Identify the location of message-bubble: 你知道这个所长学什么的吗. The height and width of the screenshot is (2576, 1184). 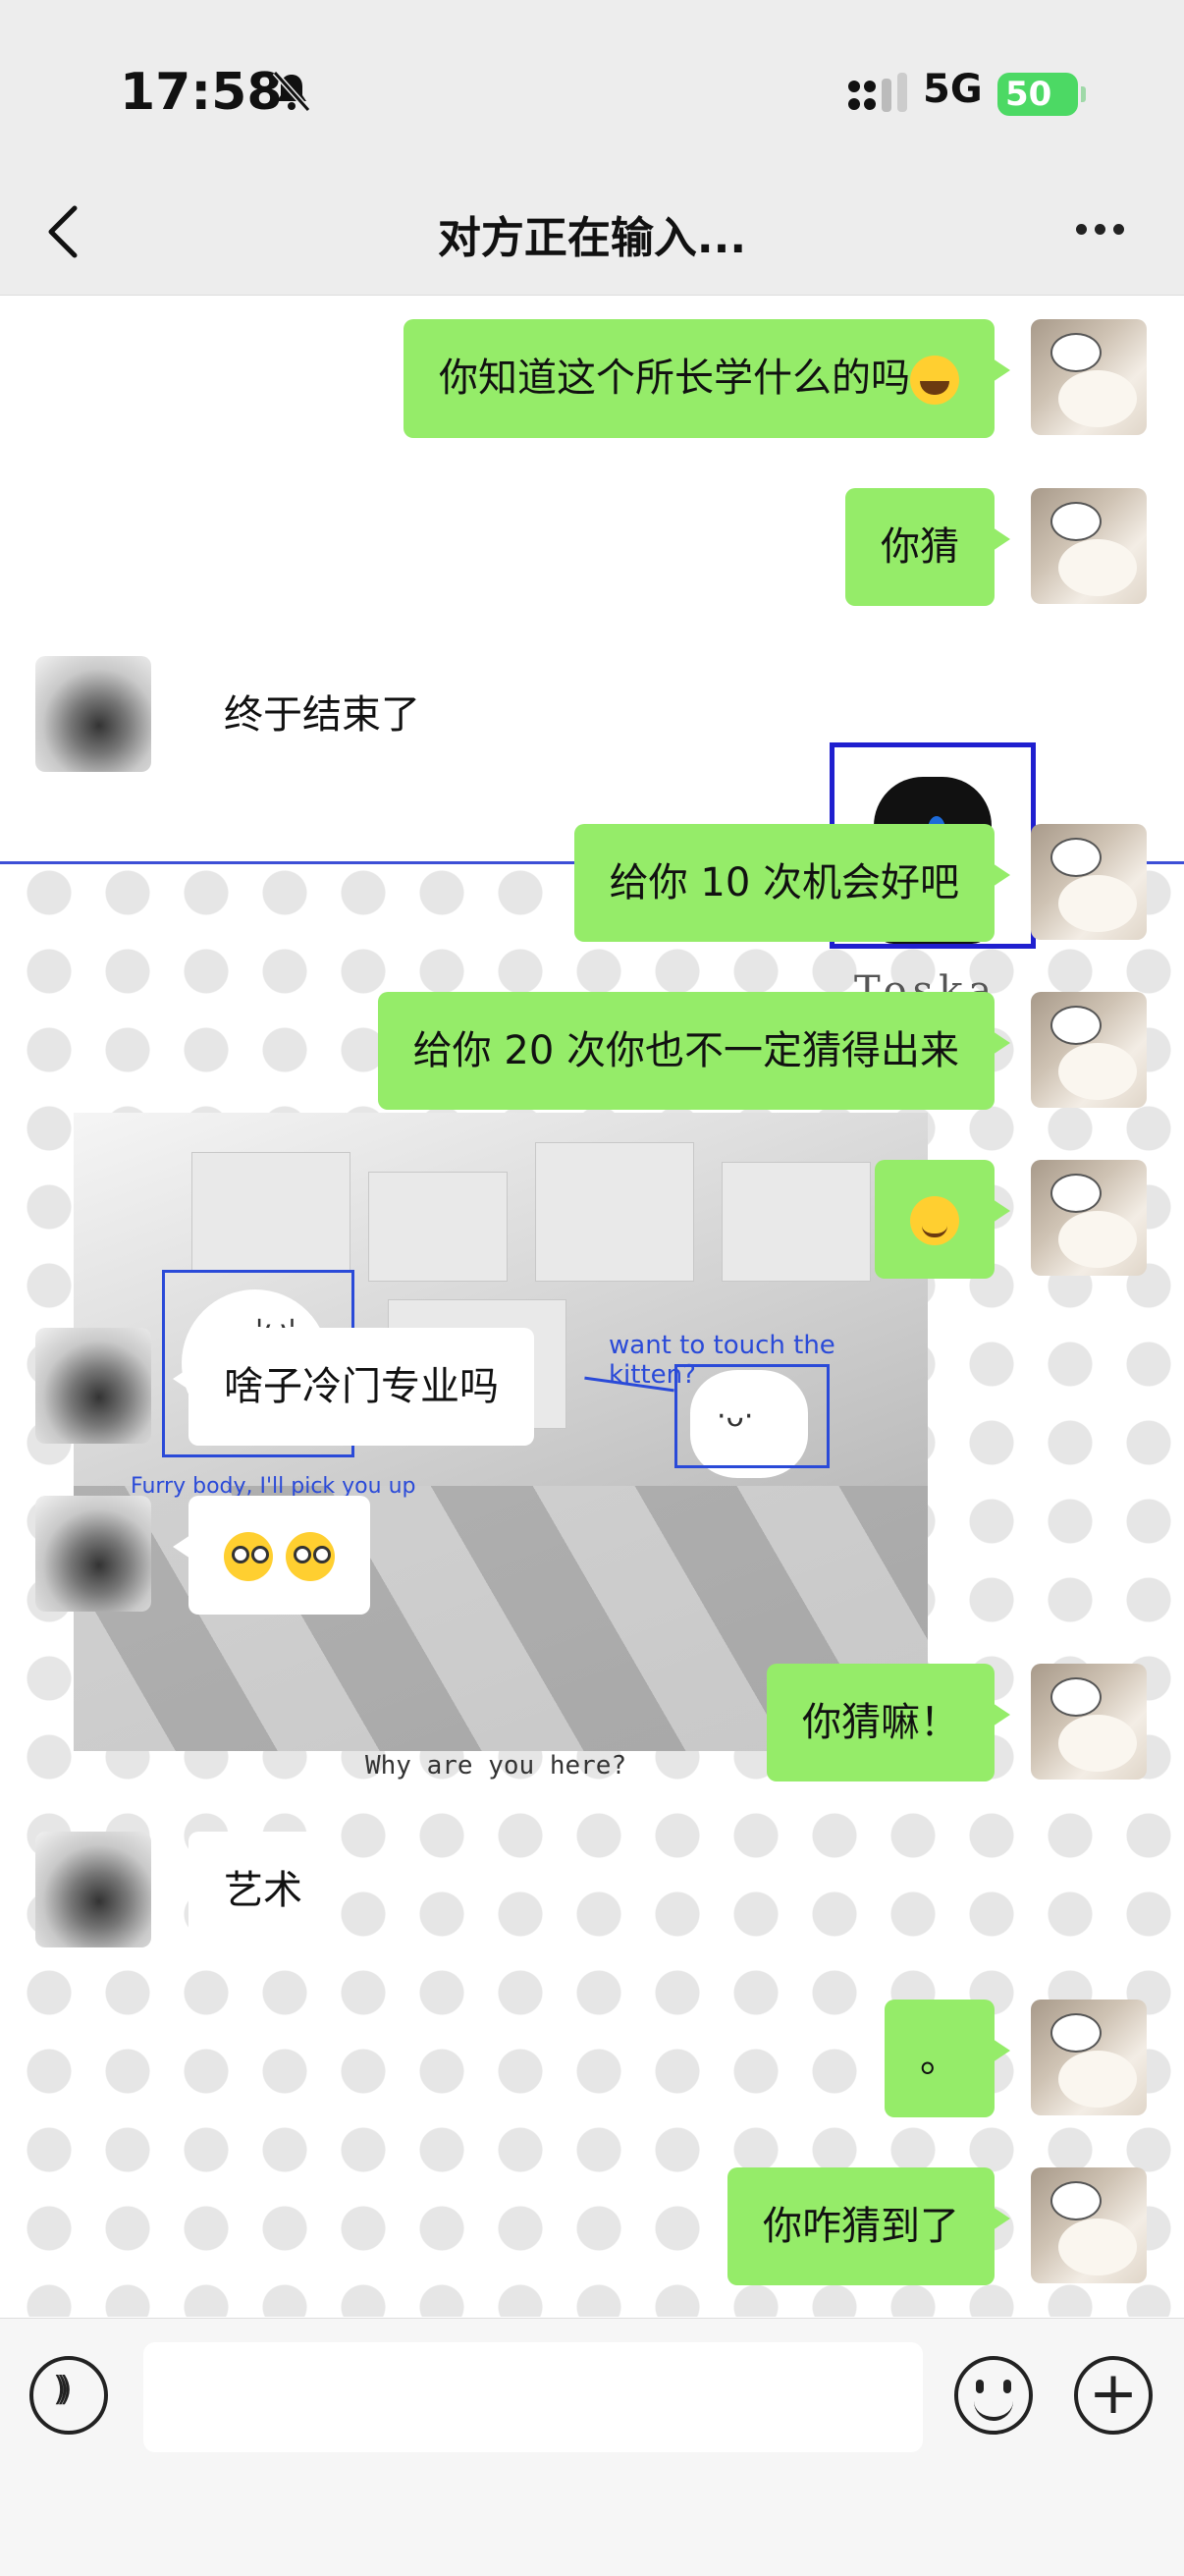
(707, 378).